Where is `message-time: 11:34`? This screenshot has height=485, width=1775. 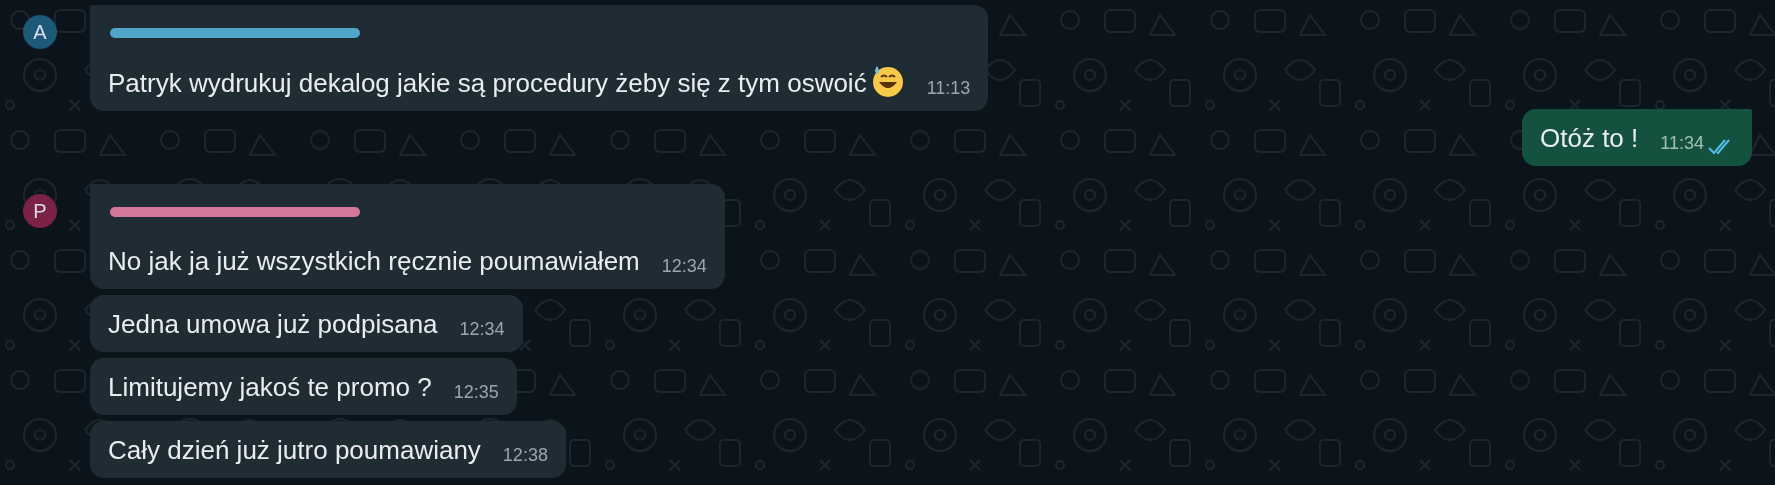
message-time: 11:34 is located at coordinates (1682, 143).